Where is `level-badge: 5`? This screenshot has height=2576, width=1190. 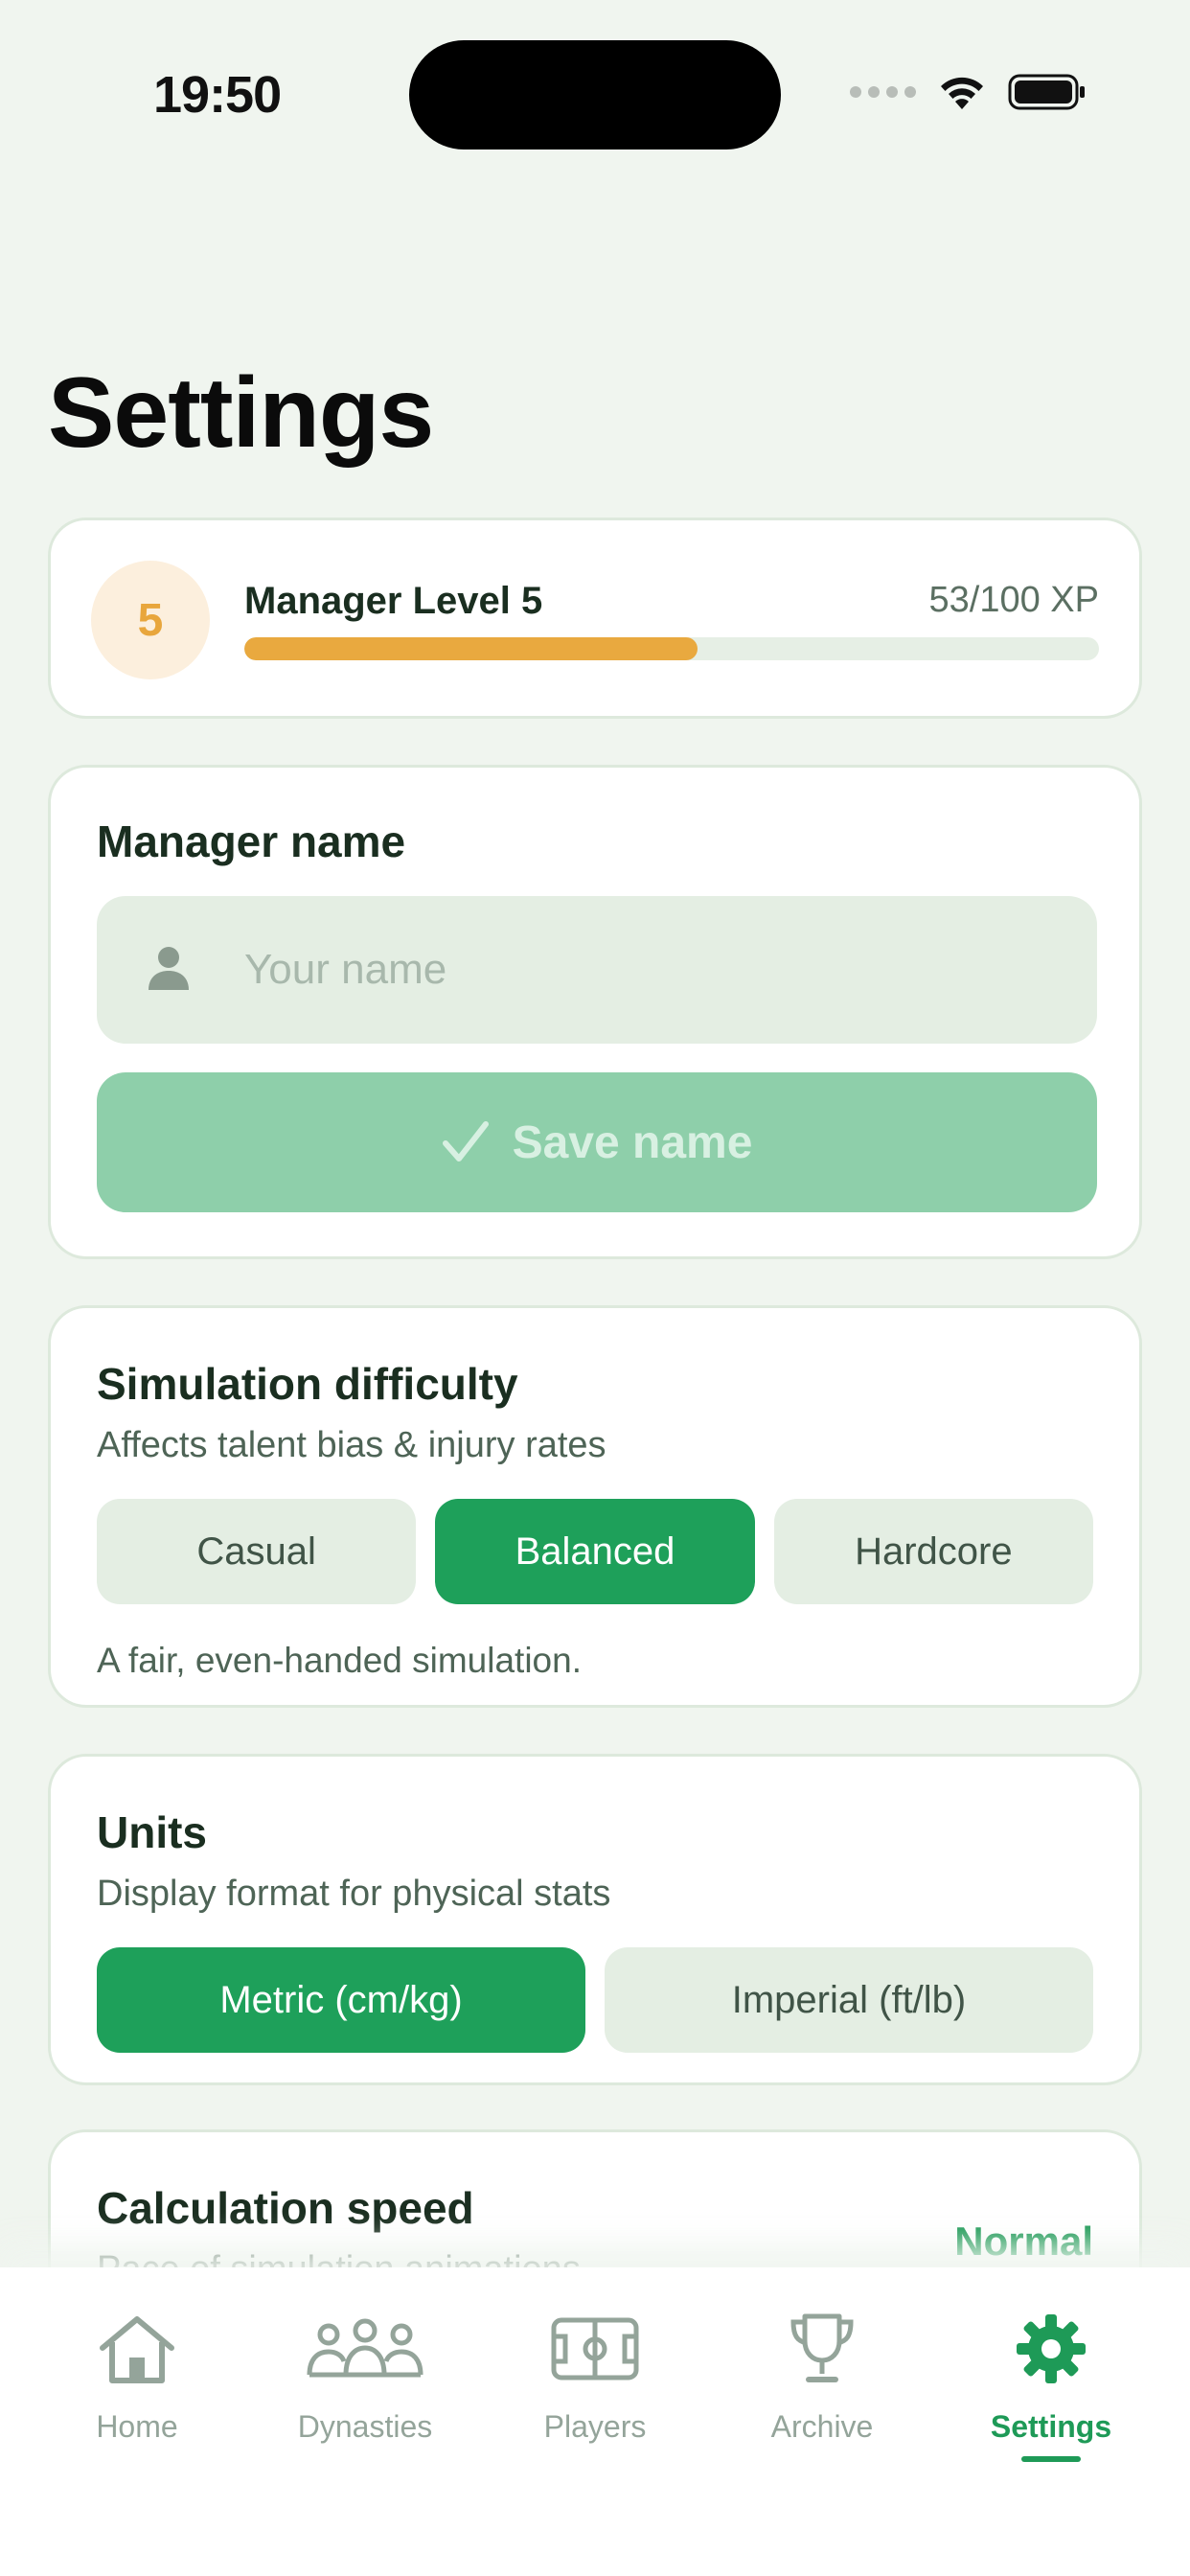
level-badge: 5 is located at coordinates (151, 620).